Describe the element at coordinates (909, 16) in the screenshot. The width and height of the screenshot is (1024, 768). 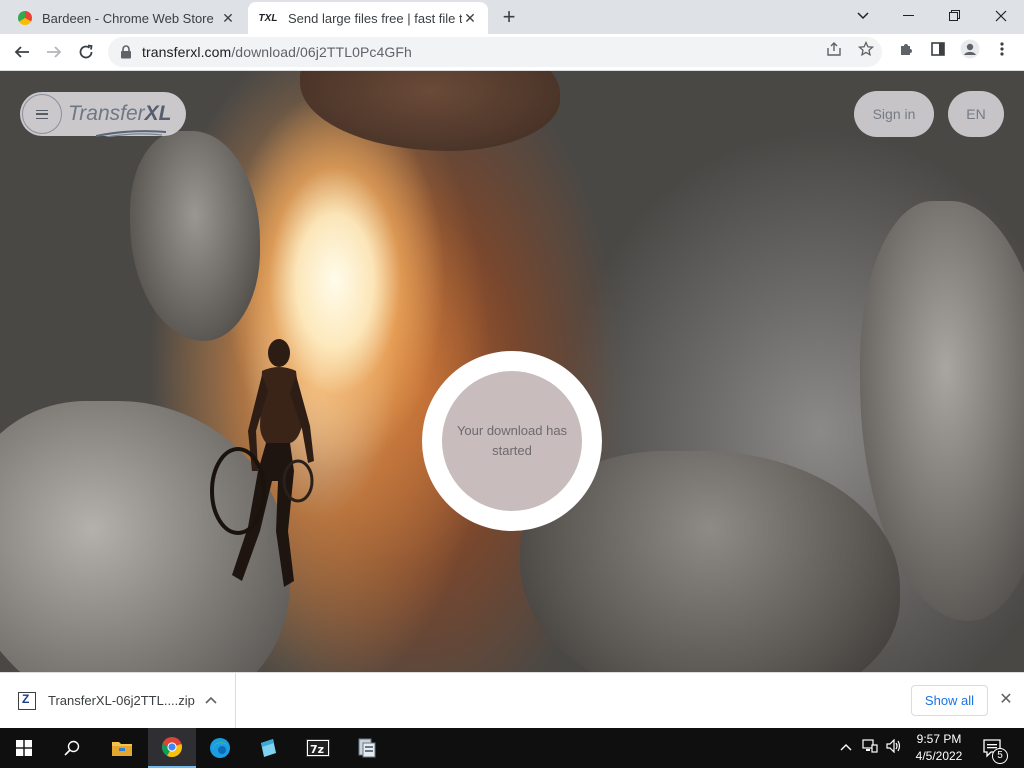
I see `minimize-icon` at that location.